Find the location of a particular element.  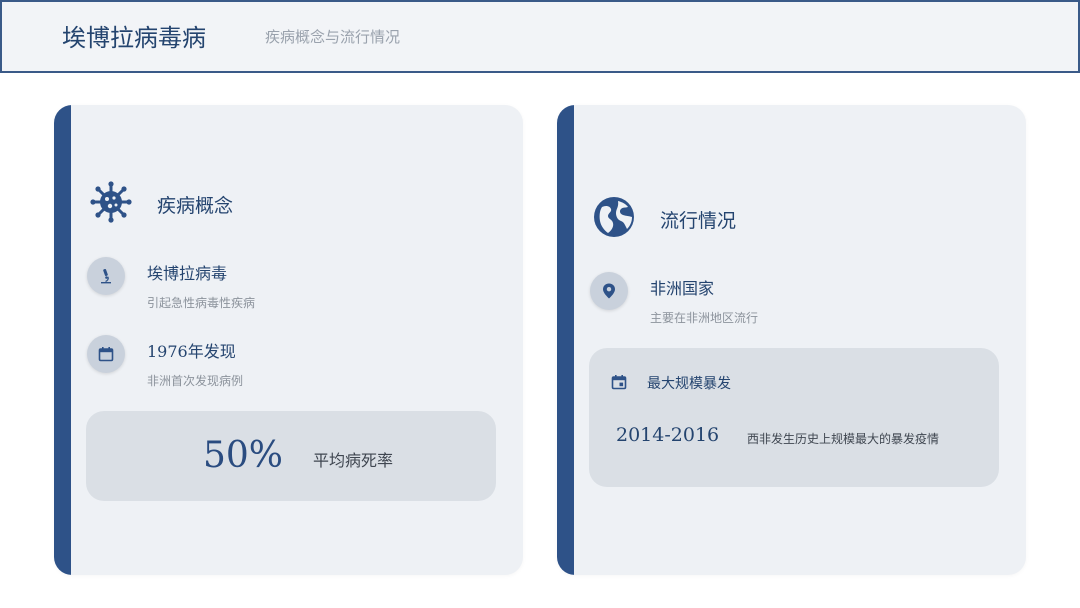

item-title-ebola: 埃博拉病毒 is located at coordinates (187, 273).